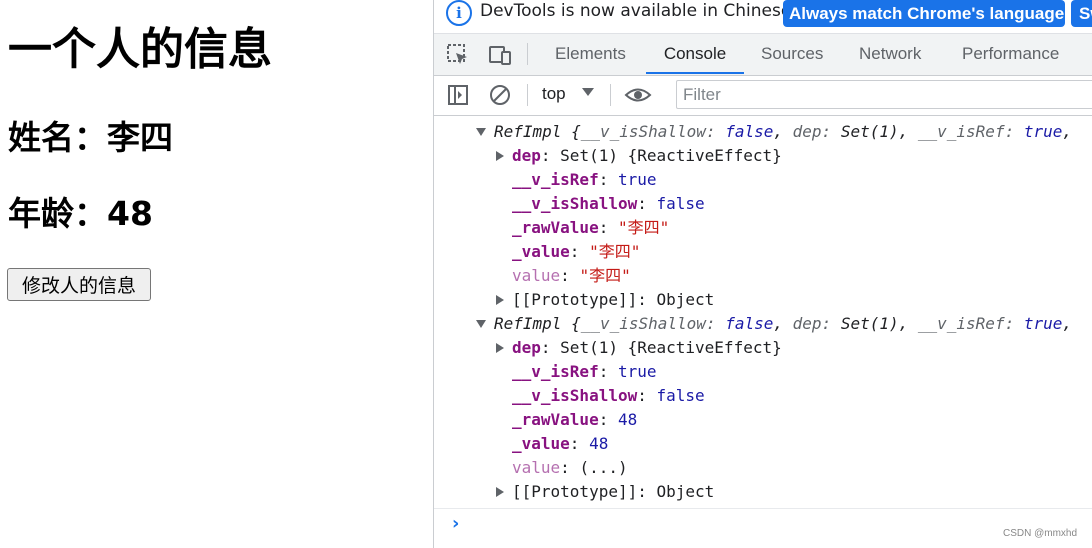 The image size is (1092, 548). I want to click on edit-person-button: 修改人的信息, so click(79, 284).